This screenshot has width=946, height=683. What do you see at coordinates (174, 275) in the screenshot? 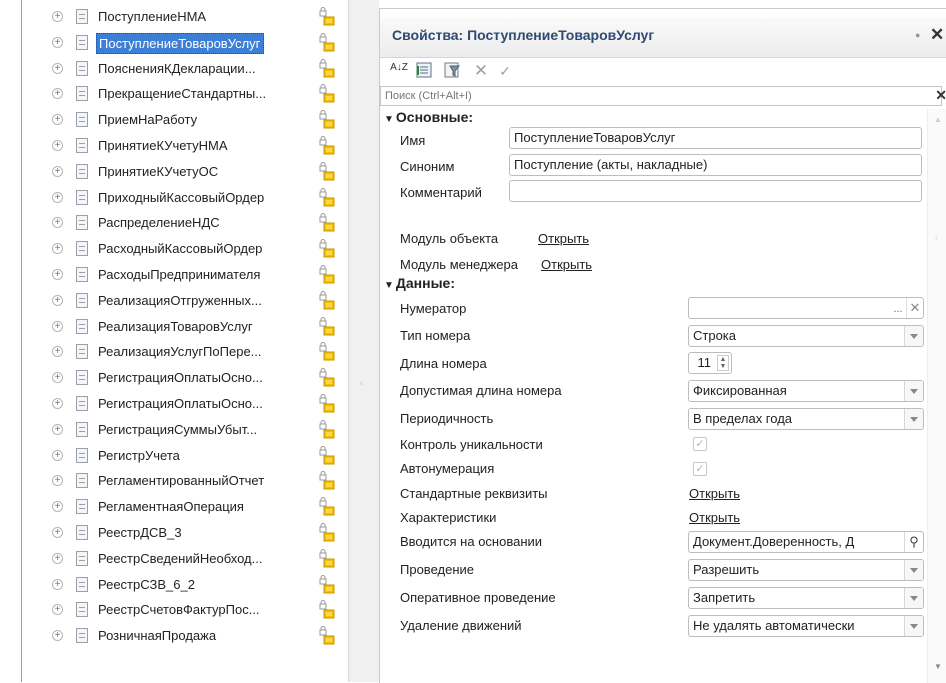
I see `tree-item: + РасходыПредпринимателя` at bounding box center [174, 275].